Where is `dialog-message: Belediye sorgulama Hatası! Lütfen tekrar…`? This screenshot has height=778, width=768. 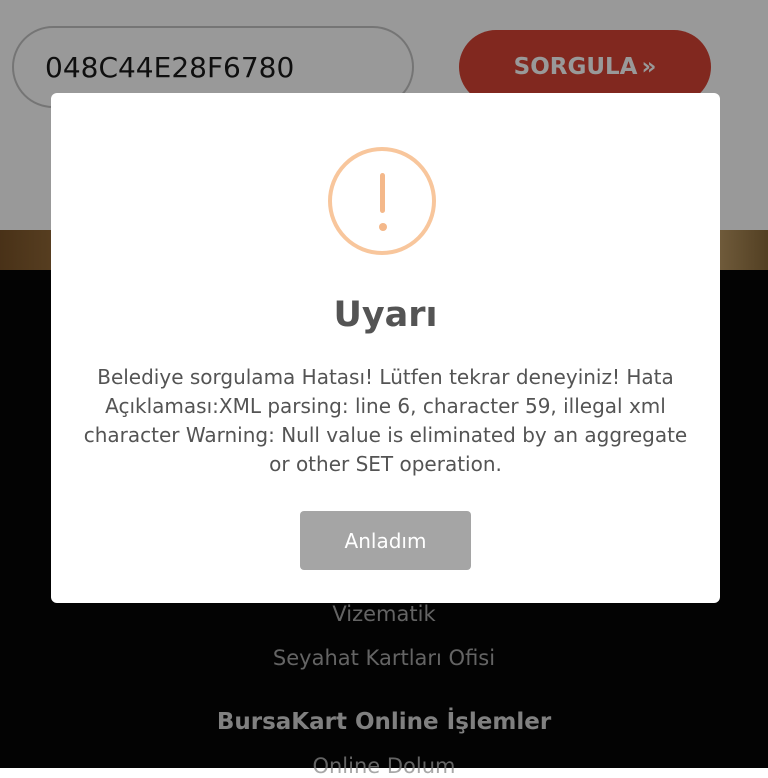
dialog-message: Belediye sorgulama Hatası! Lütfen tekrar… is located at coordinates (385, 420).